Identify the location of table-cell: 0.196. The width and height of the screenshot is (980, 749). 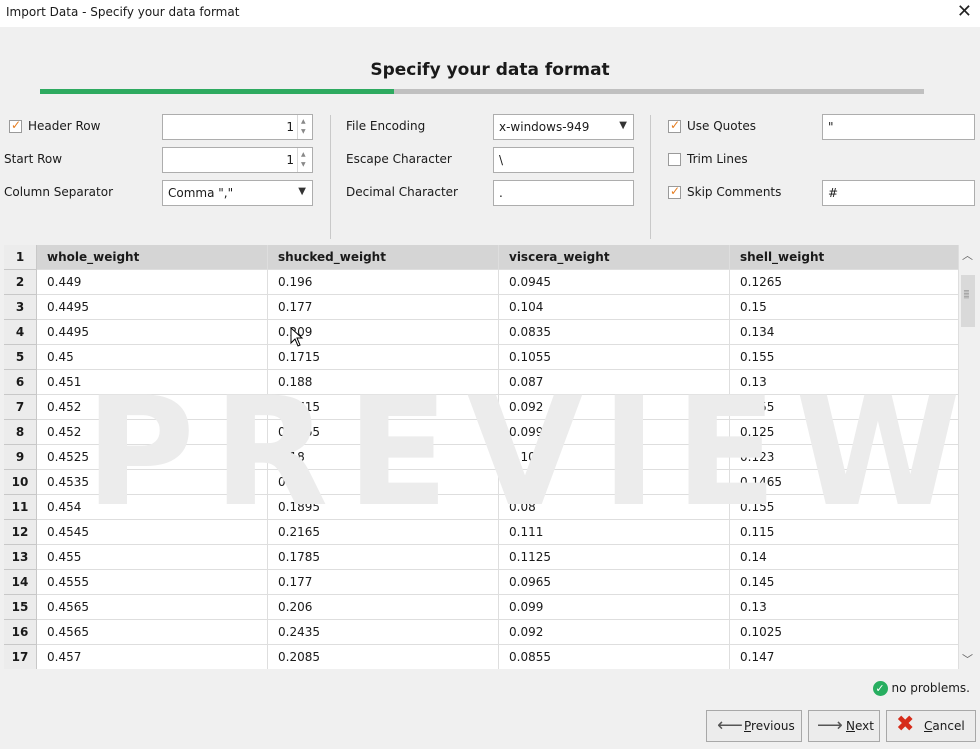
(383, 282).